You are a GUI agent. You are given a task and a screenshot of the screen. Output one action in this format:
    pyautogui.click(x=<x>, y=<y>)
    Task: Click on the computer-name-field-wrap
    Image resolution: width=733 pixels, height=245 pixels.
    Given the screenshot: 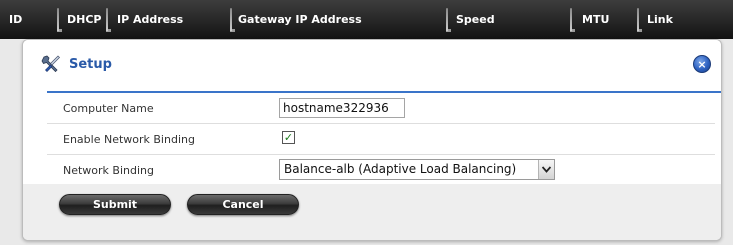 What is the action you would take?
    pyautogui.click(x=342, y=108)
    